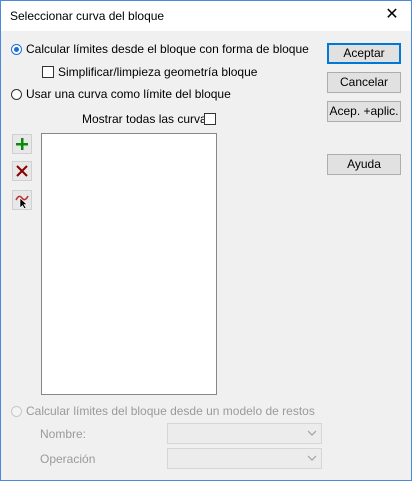 The image size is (412, 481). What do you see at coordinates (87, 16) in the screenshot?
I see `window-title: Seleccionar curva del bloque` at bounding box center [87, 16].